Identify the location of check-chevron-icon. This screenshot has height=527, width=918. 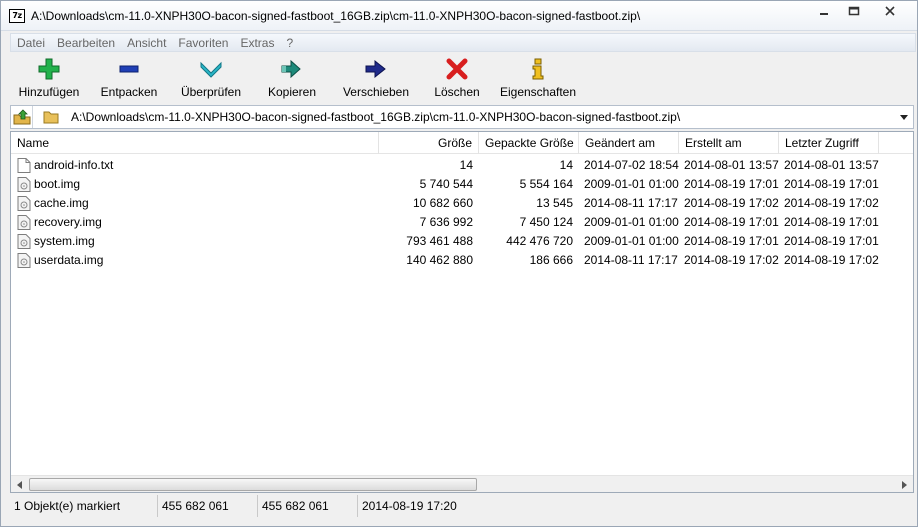
(211, 69).